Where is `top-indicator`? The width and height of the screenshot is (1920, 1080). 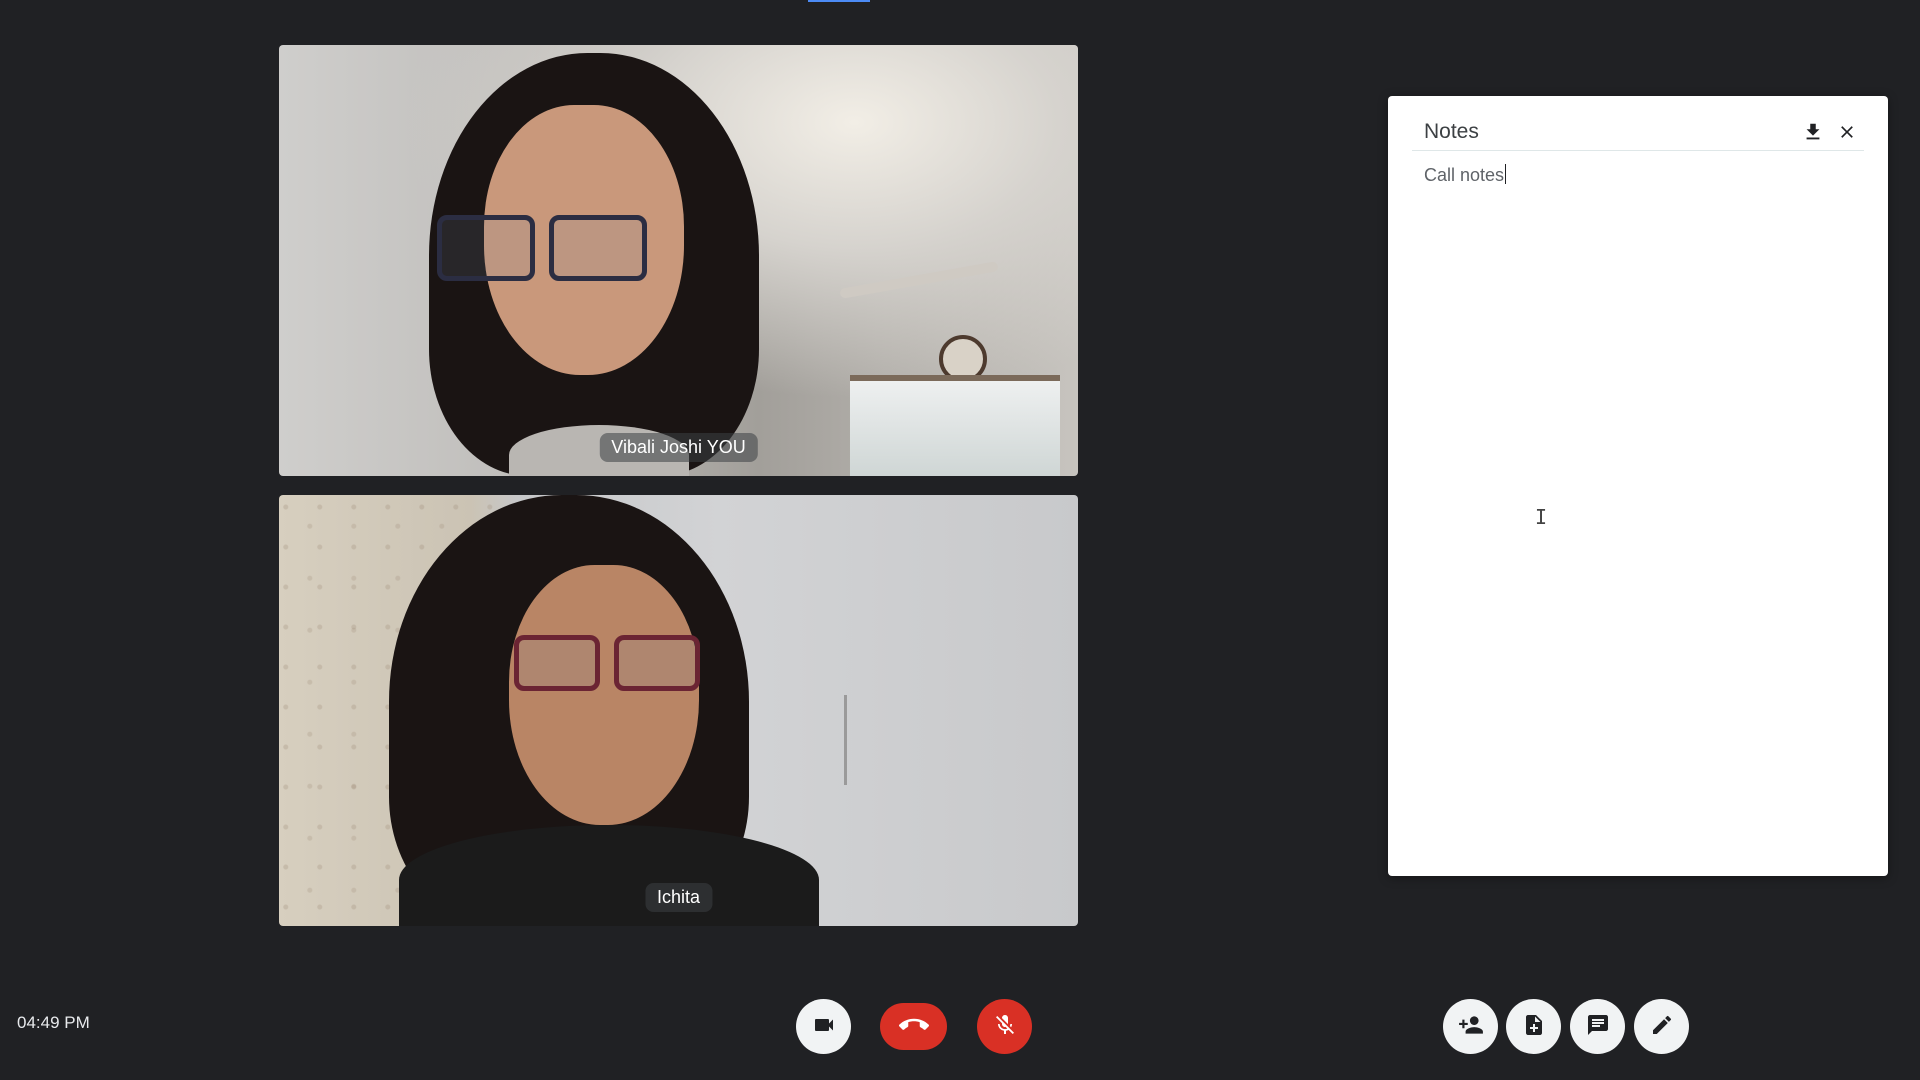 top-indicator is located at coordinates (839, 1).